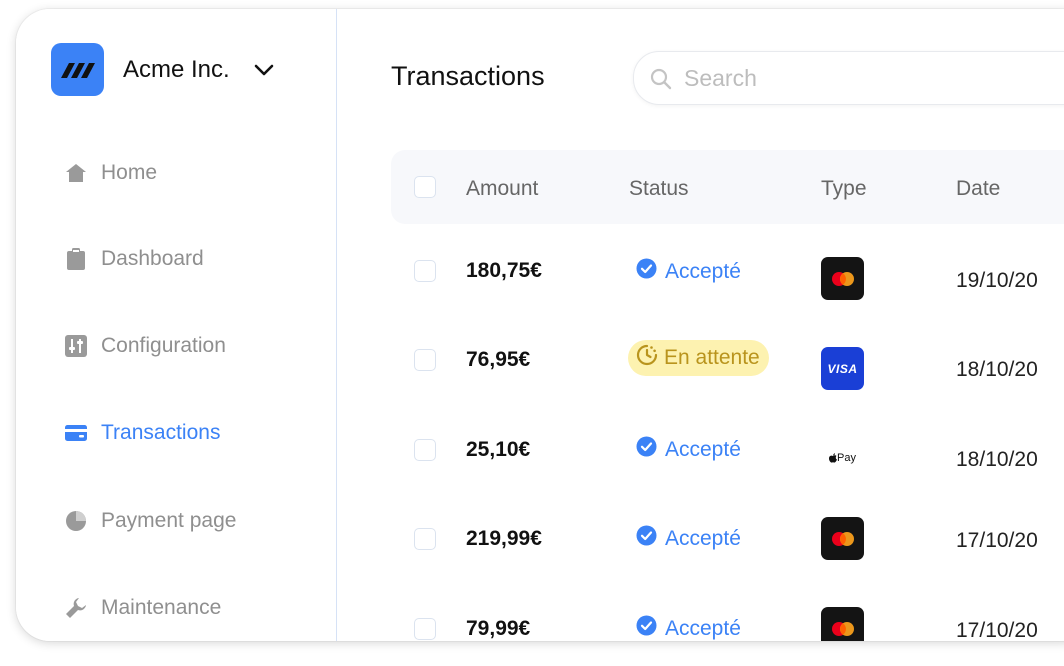 This screenshot has width=1064, height=666. I want to click on sidebar-item-configuration: Configuration, so click(145, 346).